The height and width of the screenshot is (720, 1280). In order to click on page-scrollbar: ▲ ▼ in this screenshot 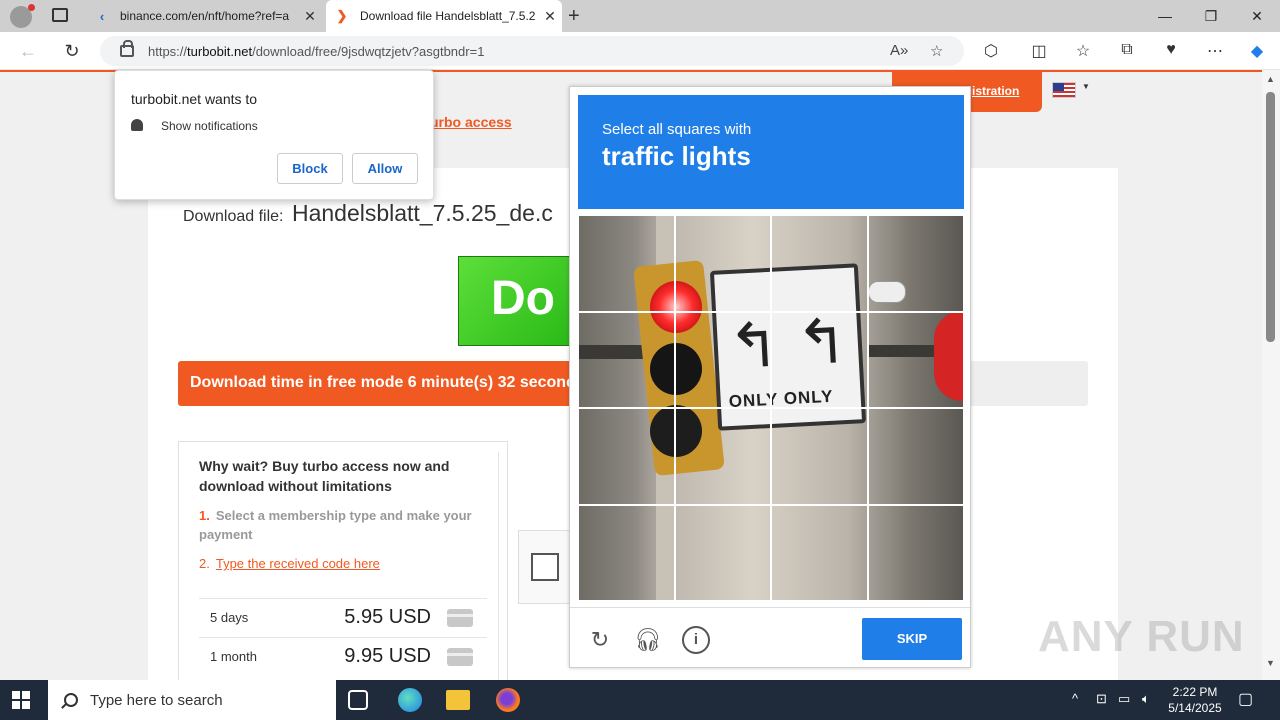, I will do `click(1271, 375)`.